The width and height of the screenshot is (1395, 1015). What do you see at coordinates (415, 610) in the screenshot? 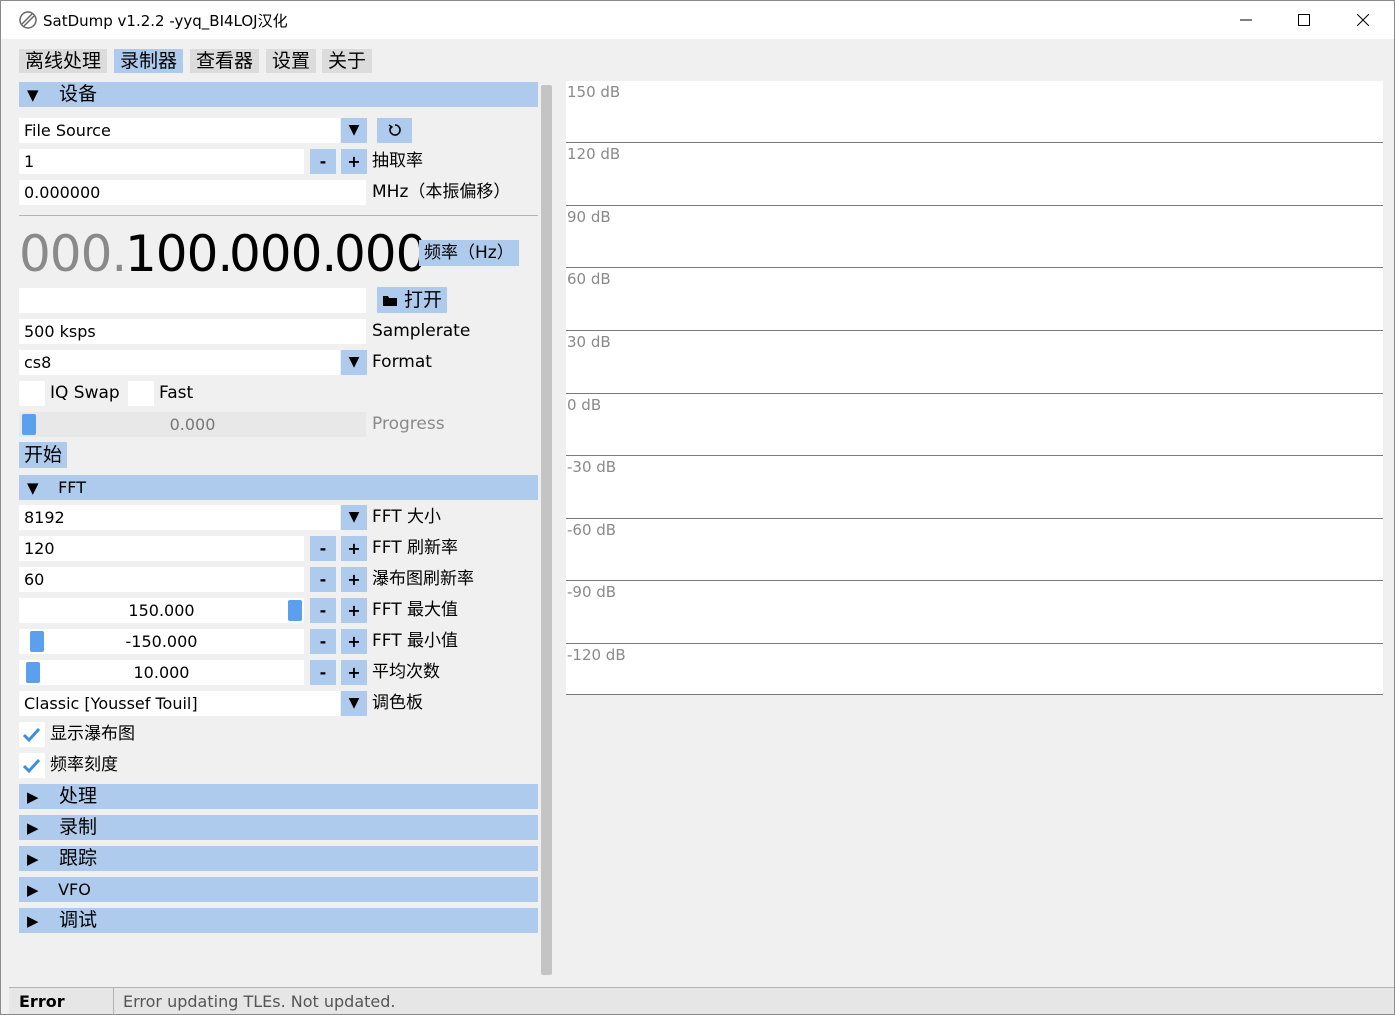
I see `fft-max-label: FFT 最大值` at bounding box center [415, 610].